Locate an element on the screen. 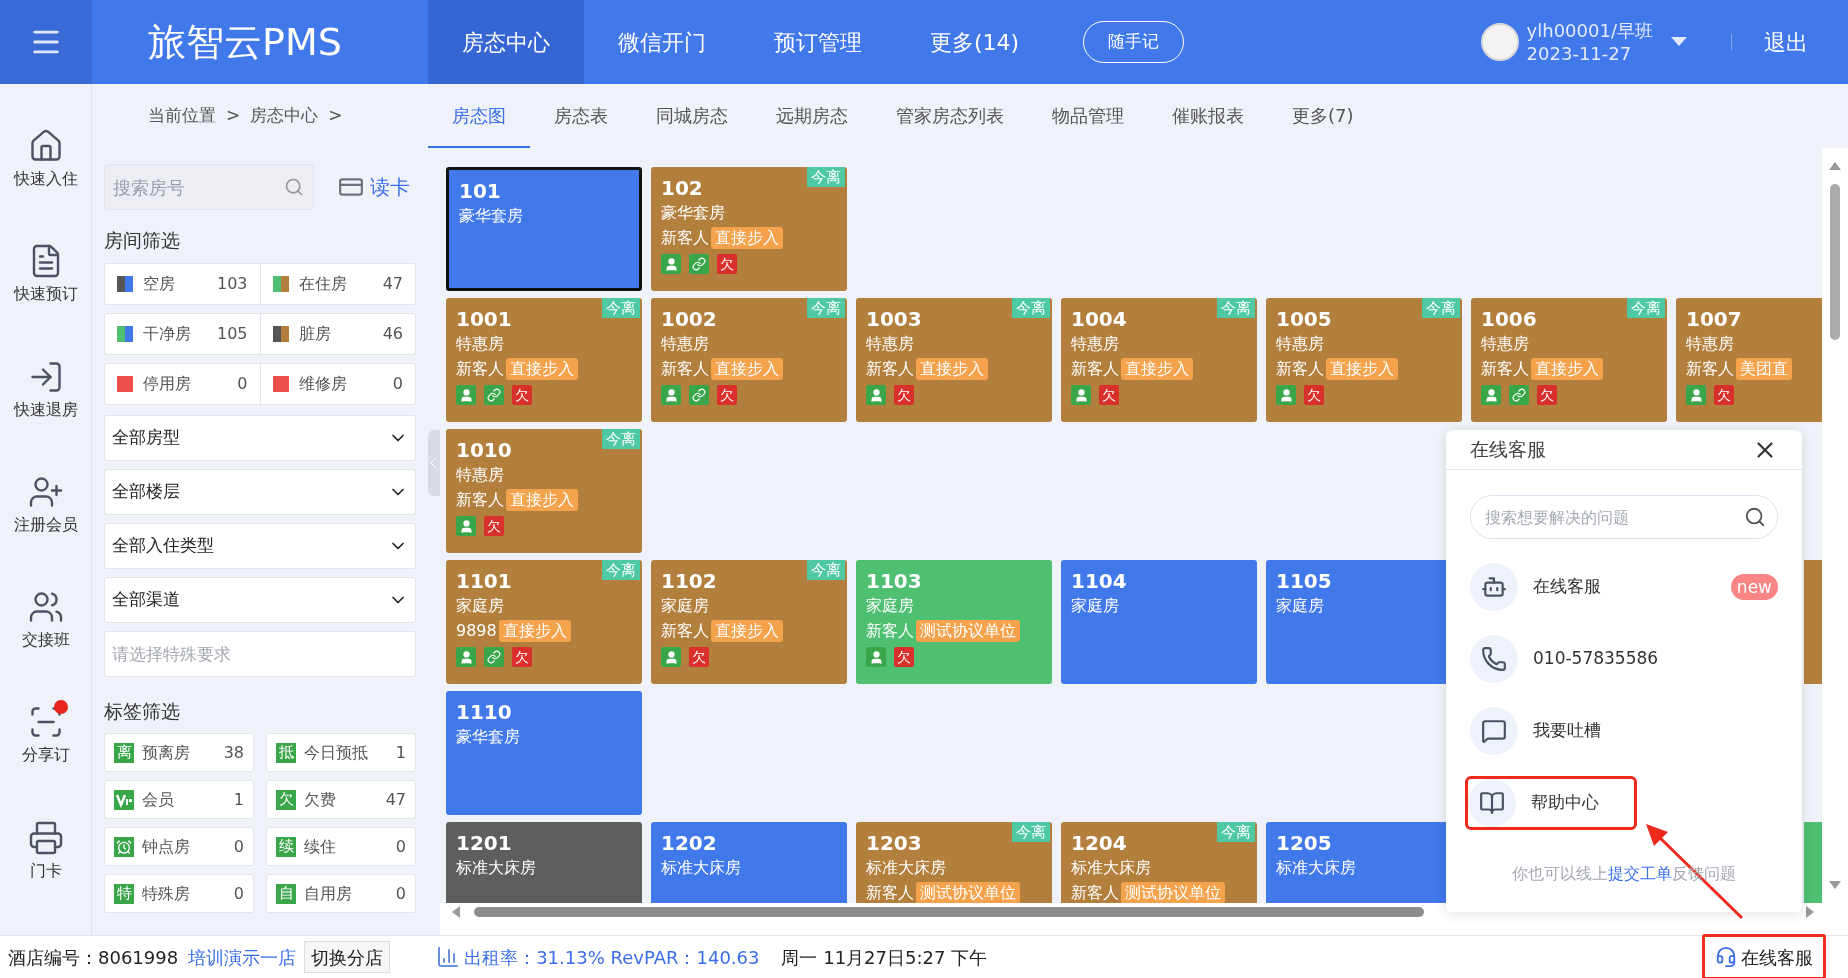  nav-tab: 预订管理 is located at coordinates (818, 42).